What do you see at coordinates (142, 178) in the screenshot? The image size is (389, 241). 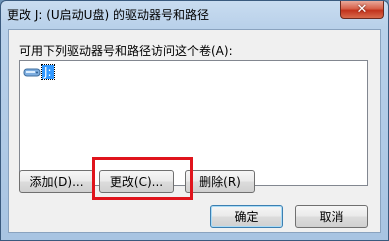 I see `highlight-box` at bounding box center [142, 178].